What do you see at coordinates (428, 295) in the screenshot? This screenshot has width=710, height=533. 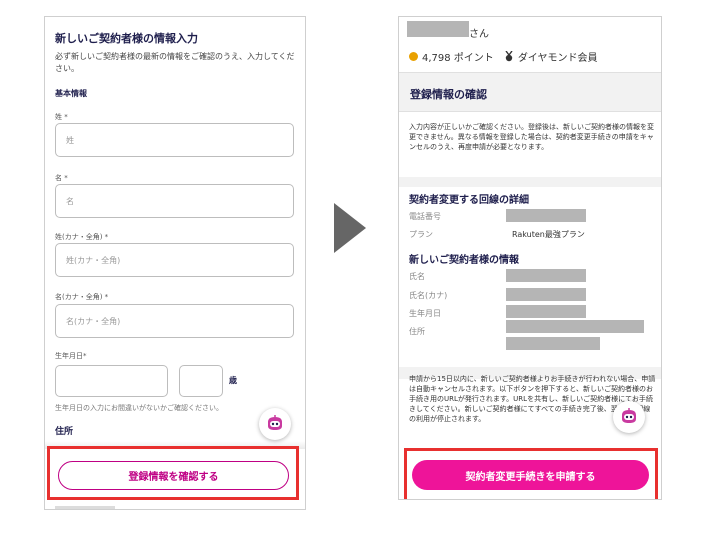 I see `name-kana-label: 氏名(カナ)` at bounding box center [428, 295].